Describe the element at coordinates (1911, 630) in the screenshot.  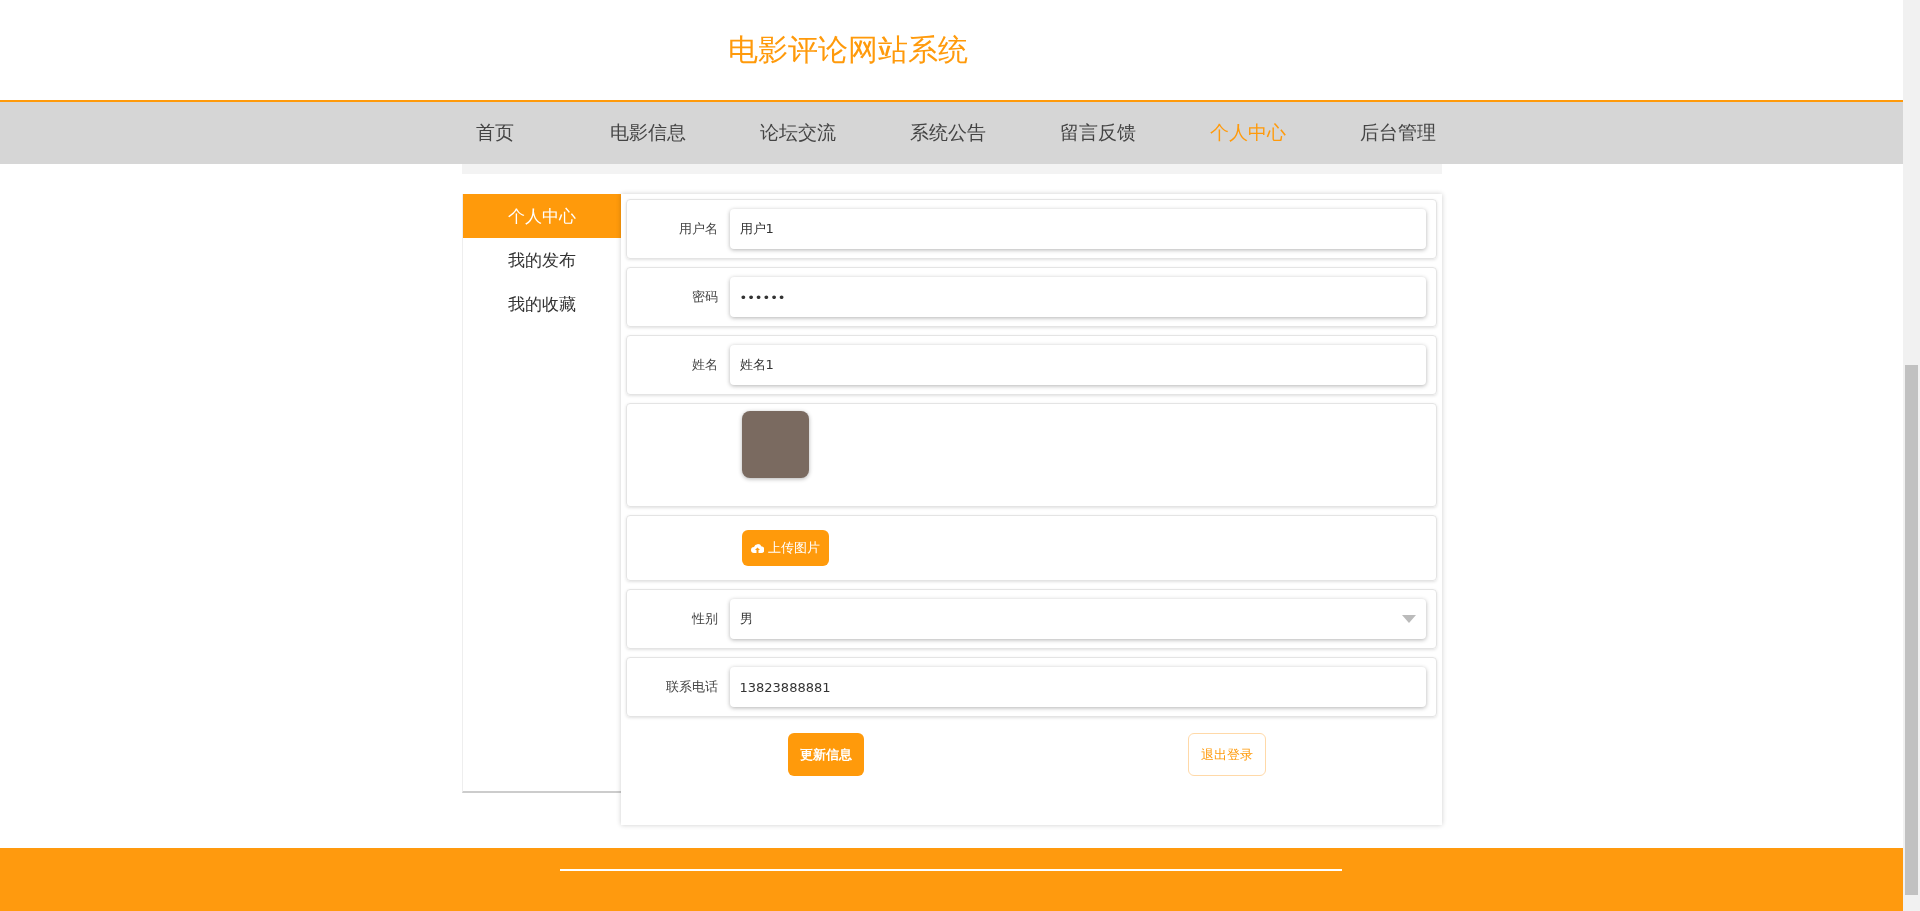
I see `scrollbar-thumb` at that location.